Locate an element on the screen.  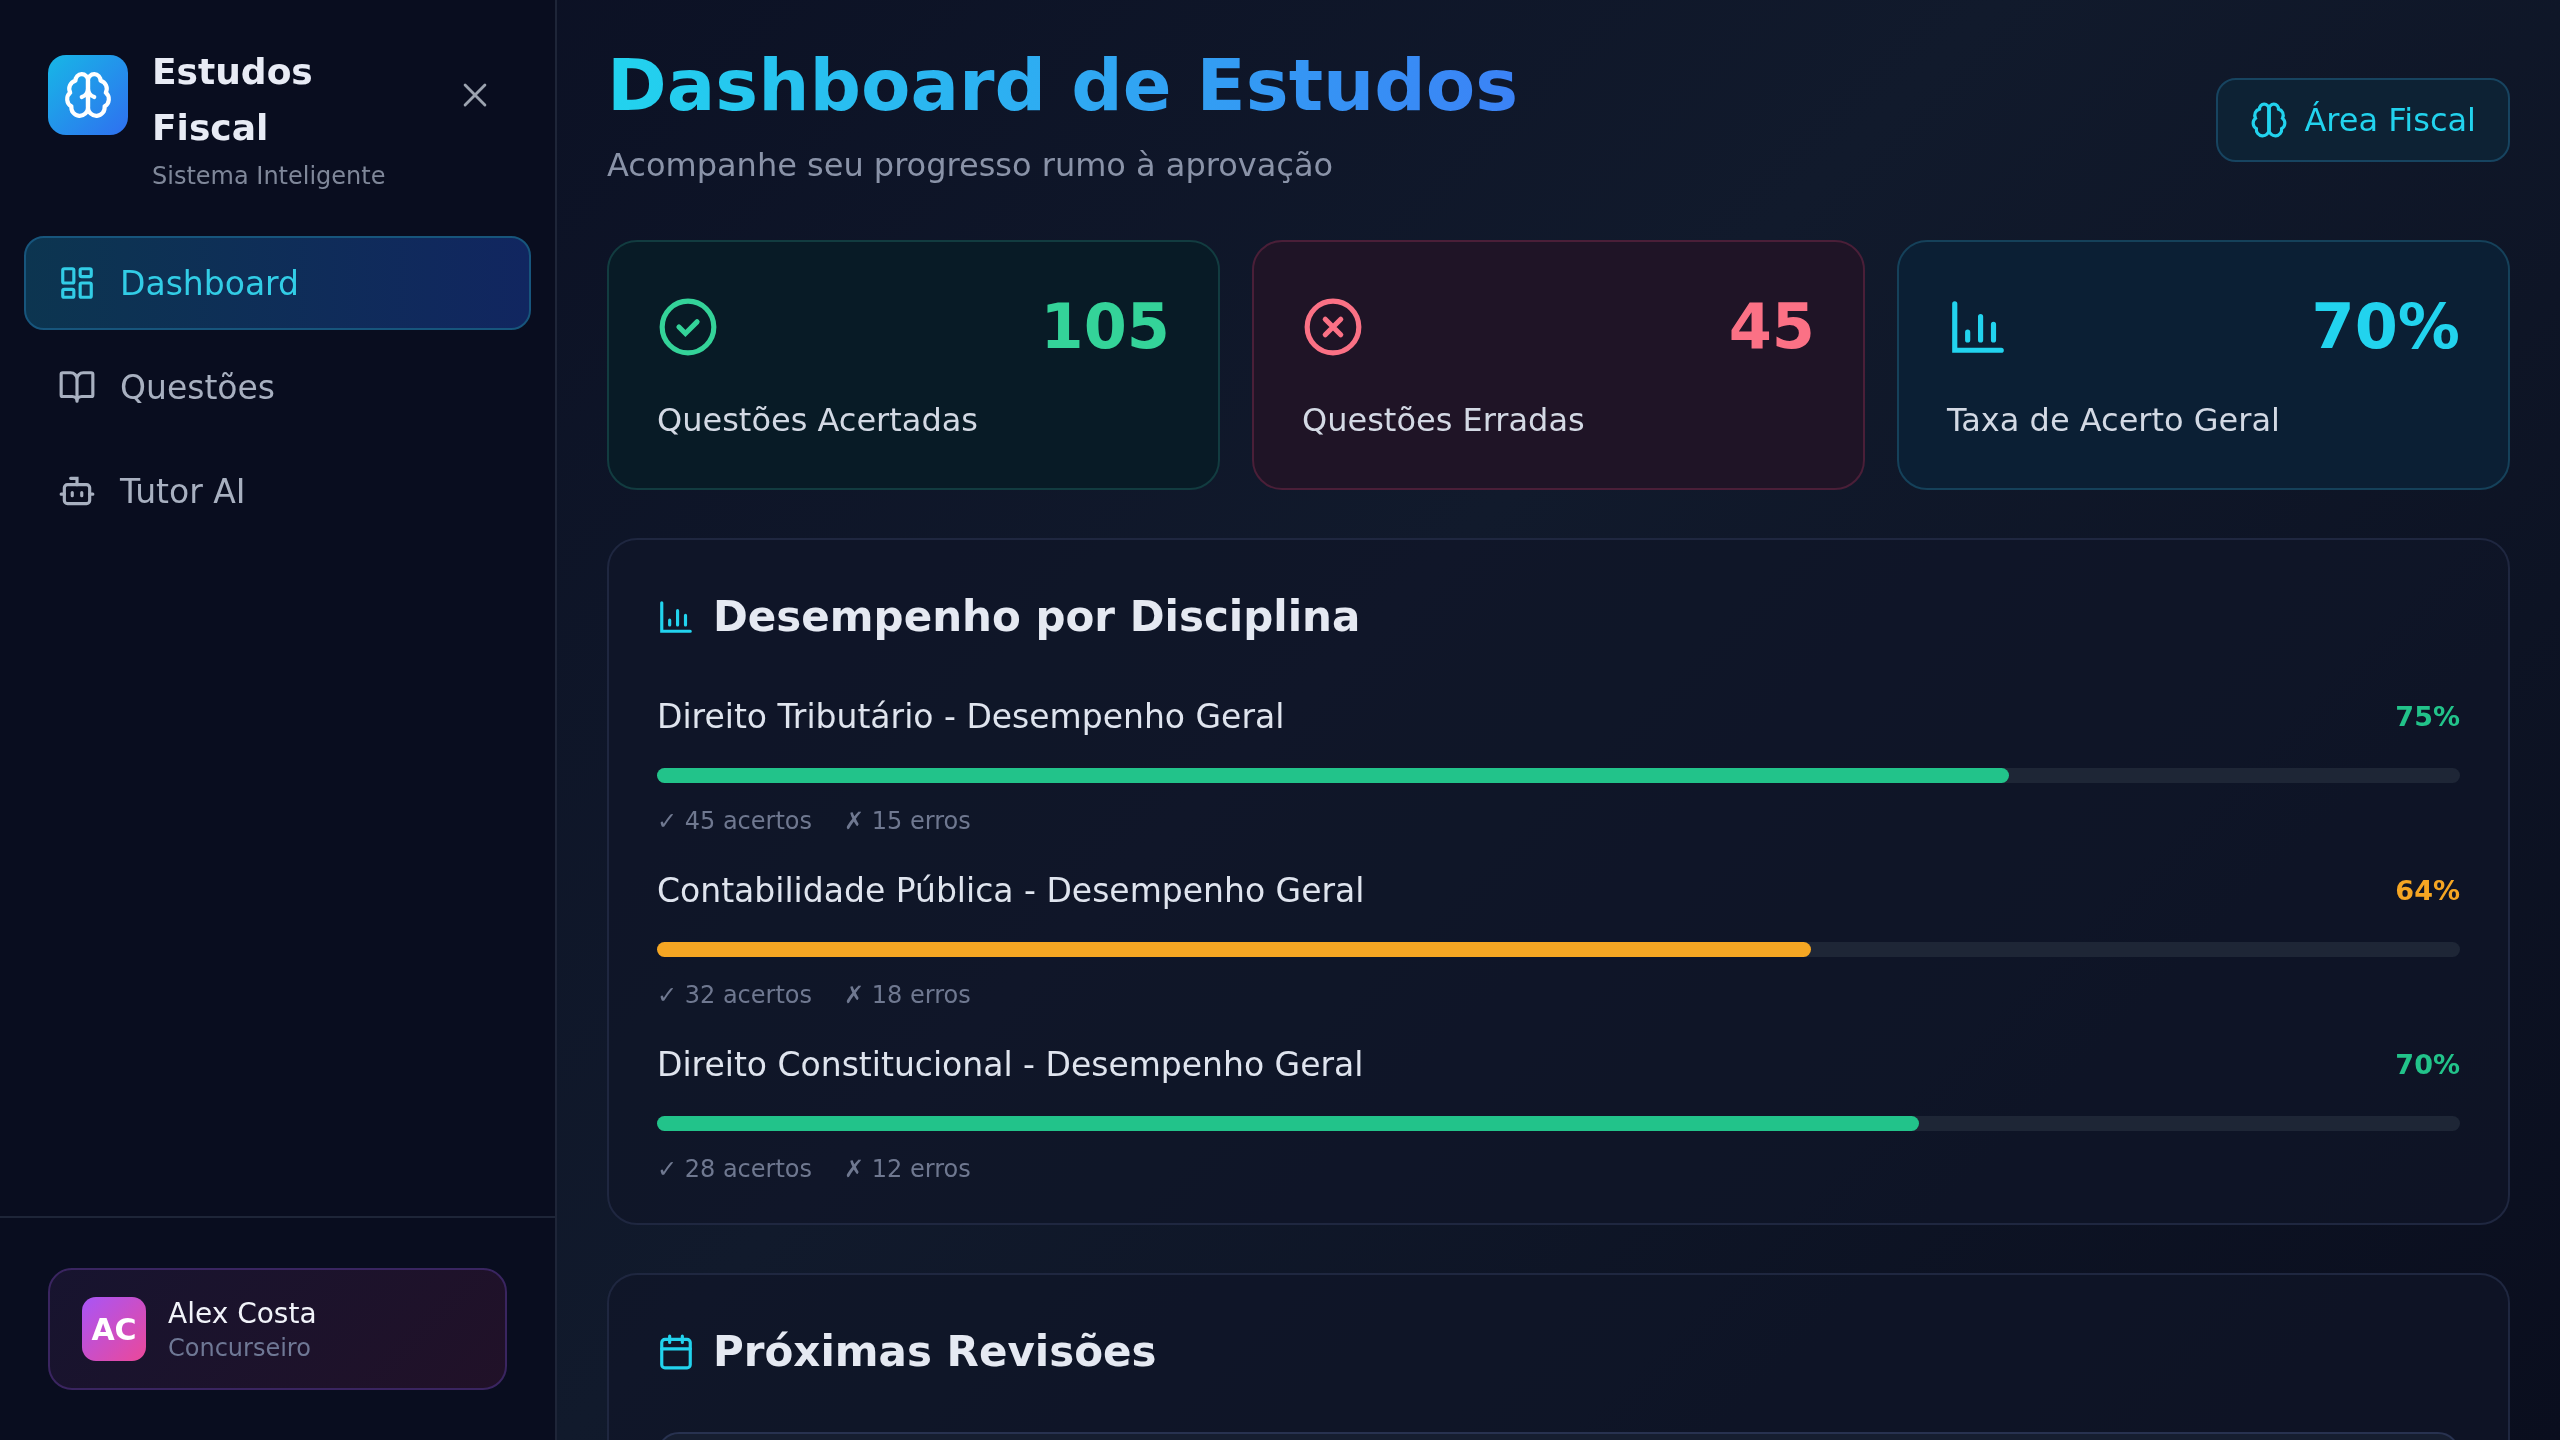
user-card: AC Alex Costa Concurseiro is located at coordinates (277, 1329).